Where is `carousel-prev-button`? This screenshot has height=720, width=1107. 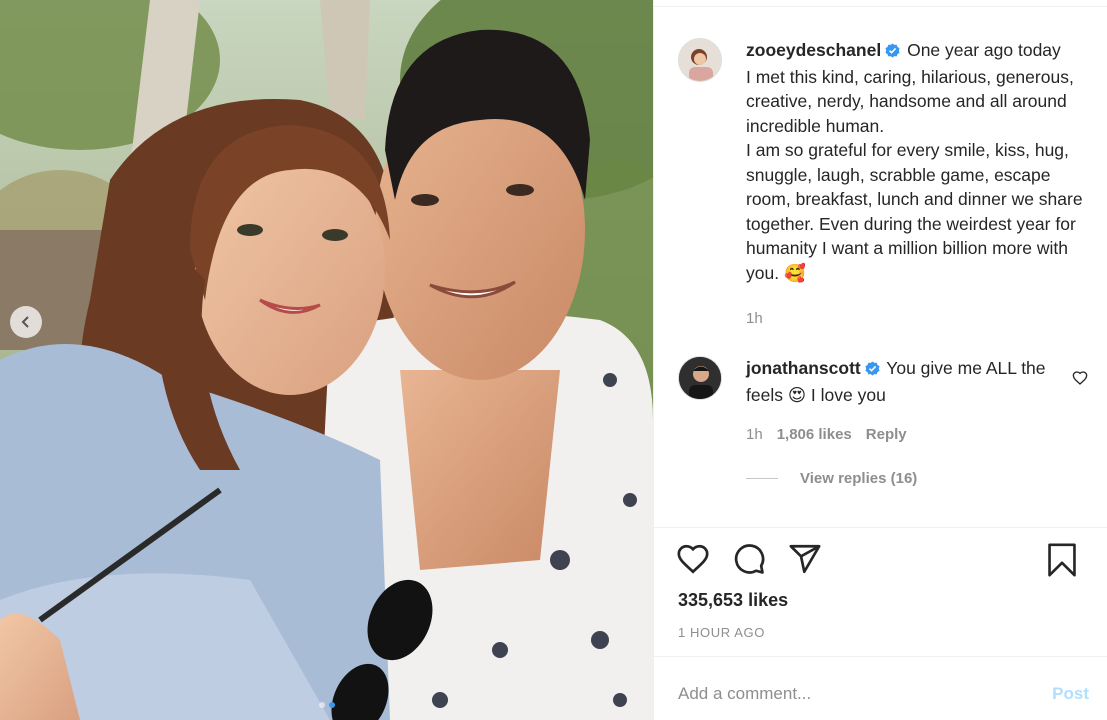 carousel-prev-button is located at coordinates (26, 322).